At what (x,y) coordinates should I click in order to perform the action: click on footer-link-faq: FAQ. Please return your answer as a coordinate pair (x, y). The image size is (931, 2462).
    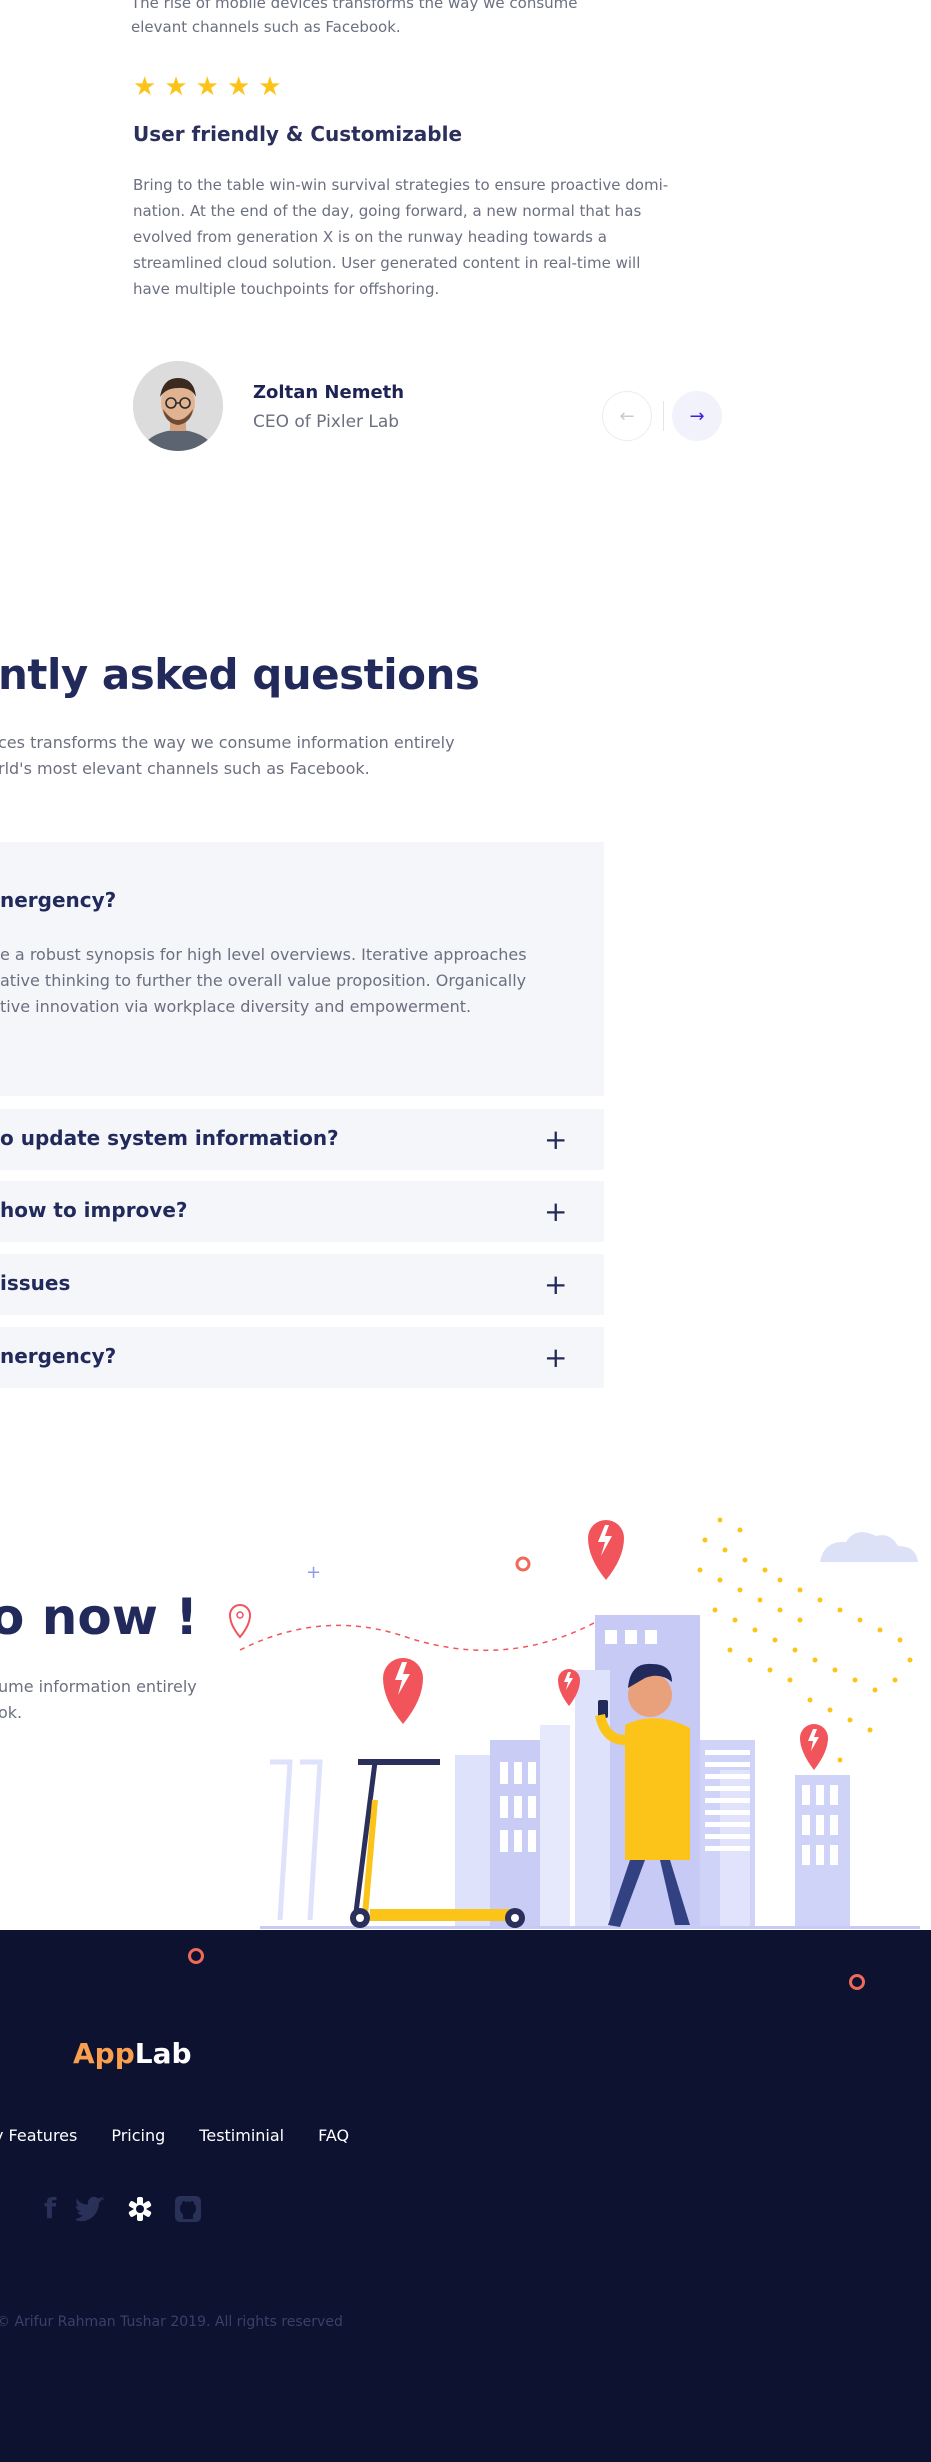
    Looking at the image, I should click on (333, 2135).